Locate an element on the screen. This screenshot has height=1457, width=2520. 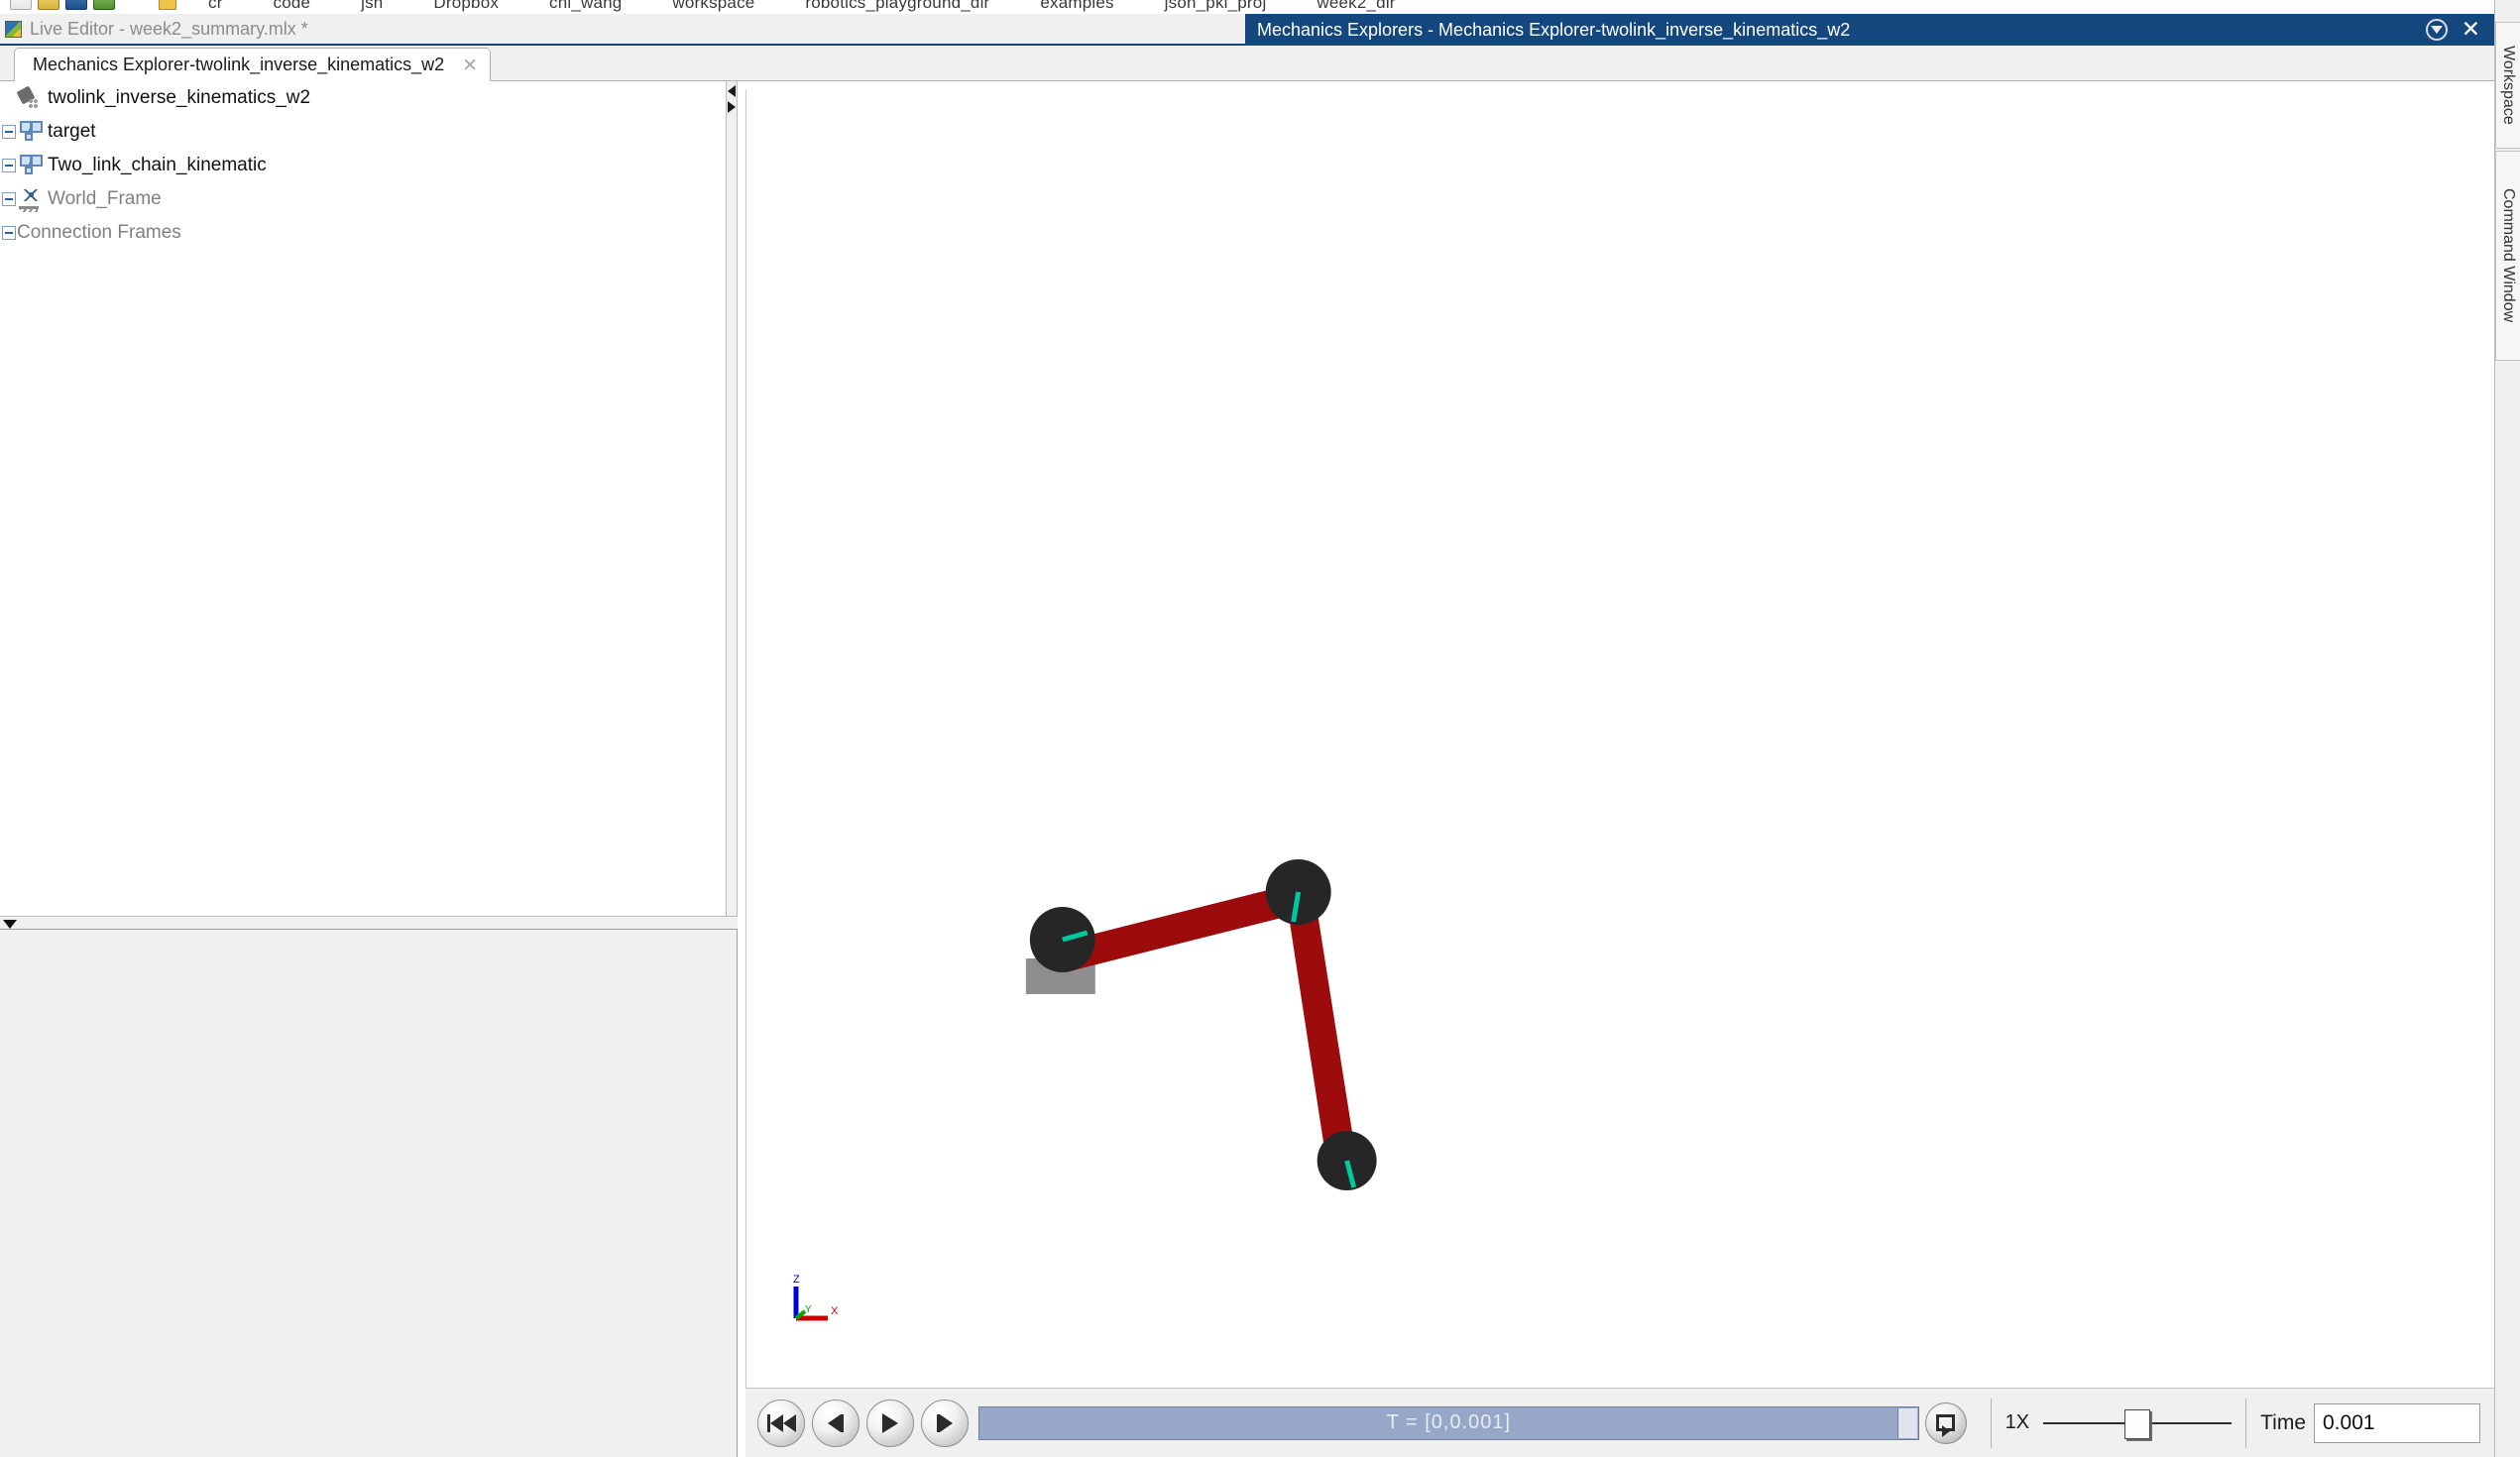
rewind-to-start-button is located at coordinates (781, 1423).